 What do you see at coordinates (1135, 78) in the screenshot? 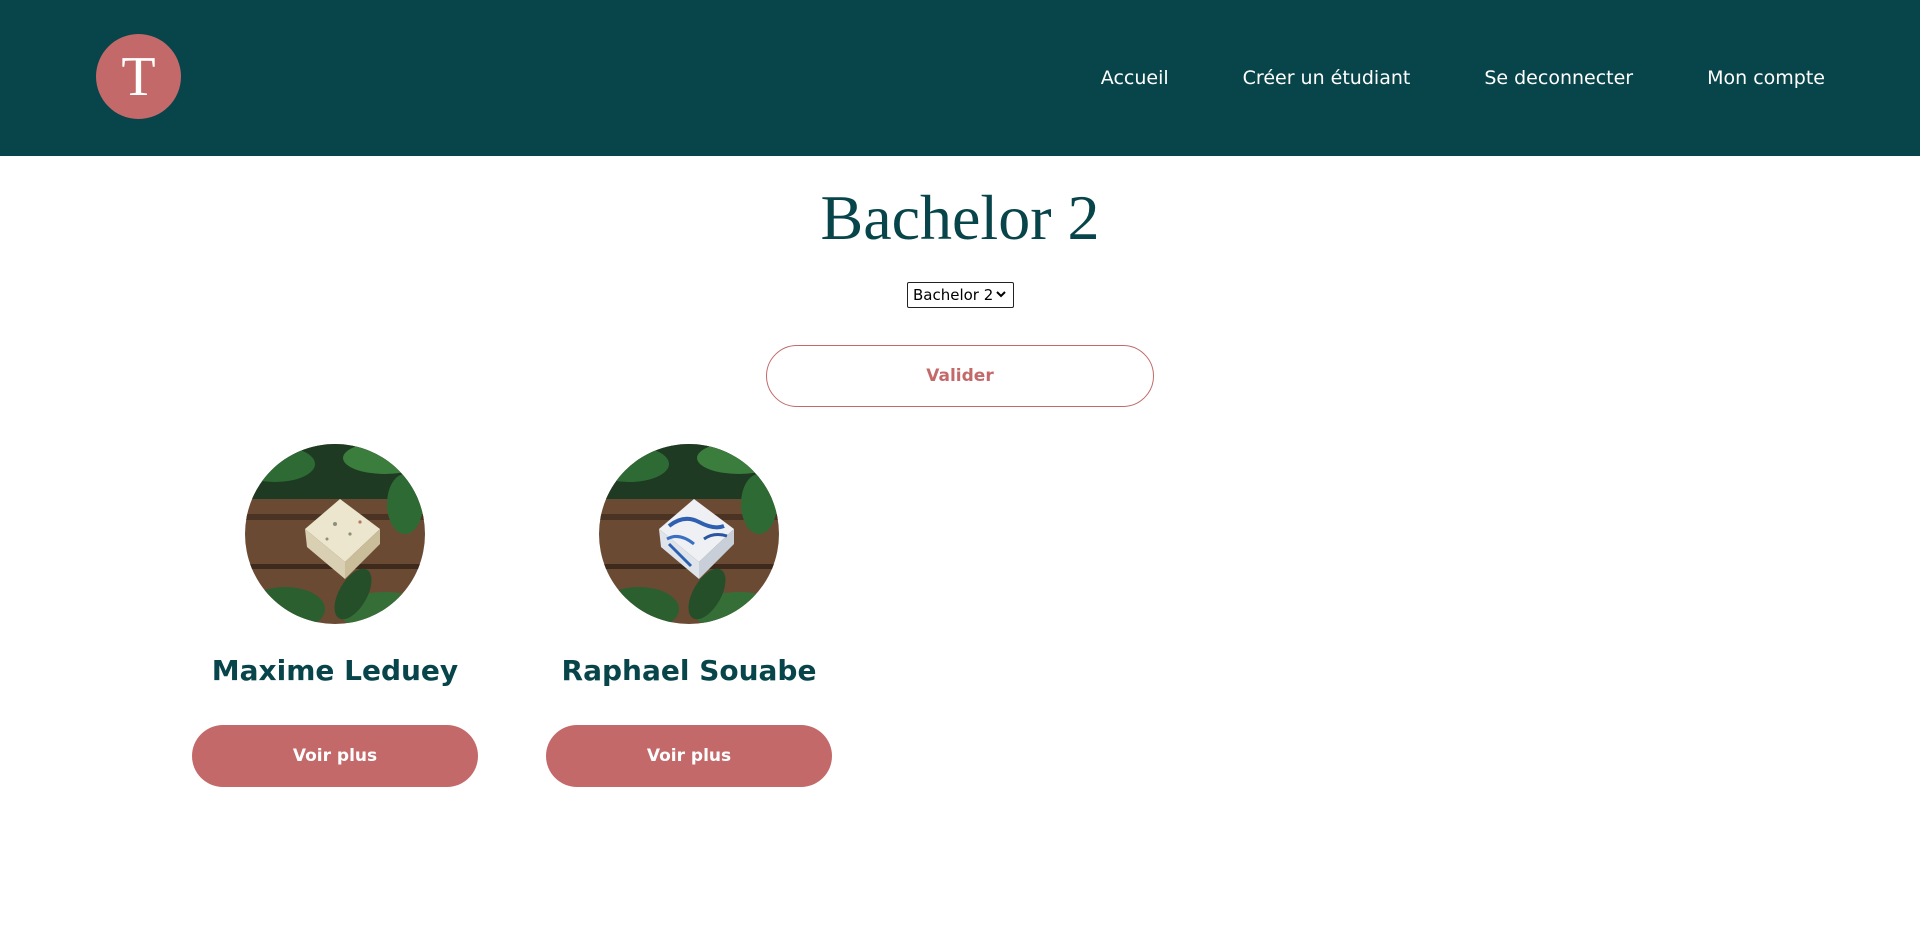
I see `nav-link-accueil: Accueil` at bounding box center [1135, 78].